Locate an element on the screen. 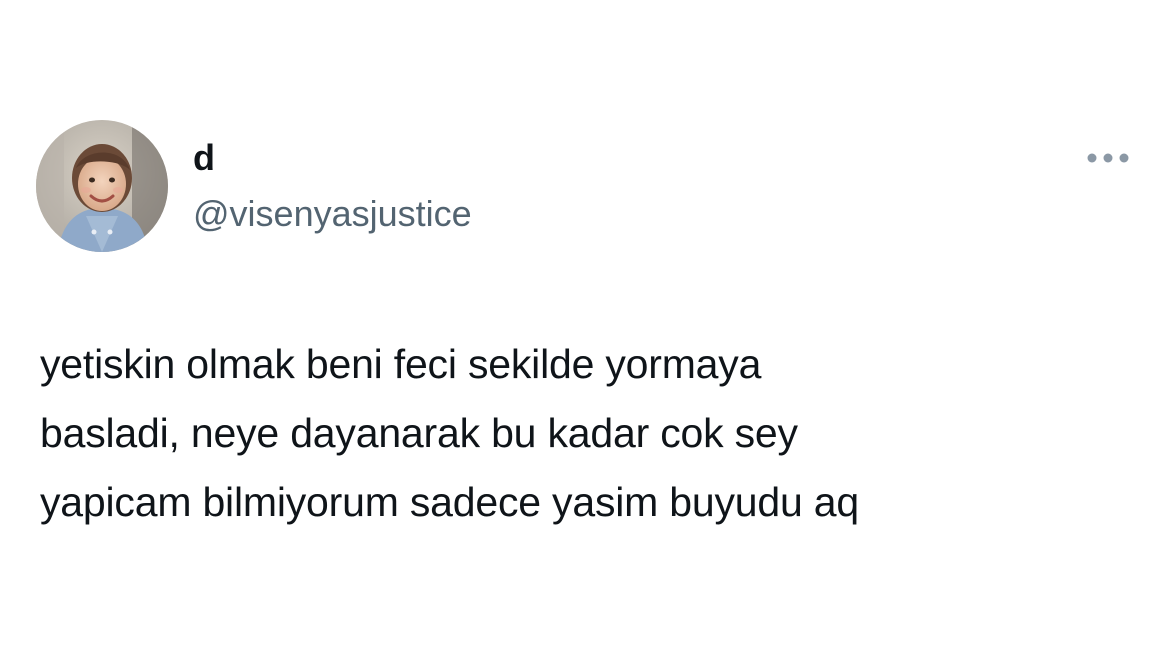  more-horizontal-icon is located at coordinates (1108, 158).